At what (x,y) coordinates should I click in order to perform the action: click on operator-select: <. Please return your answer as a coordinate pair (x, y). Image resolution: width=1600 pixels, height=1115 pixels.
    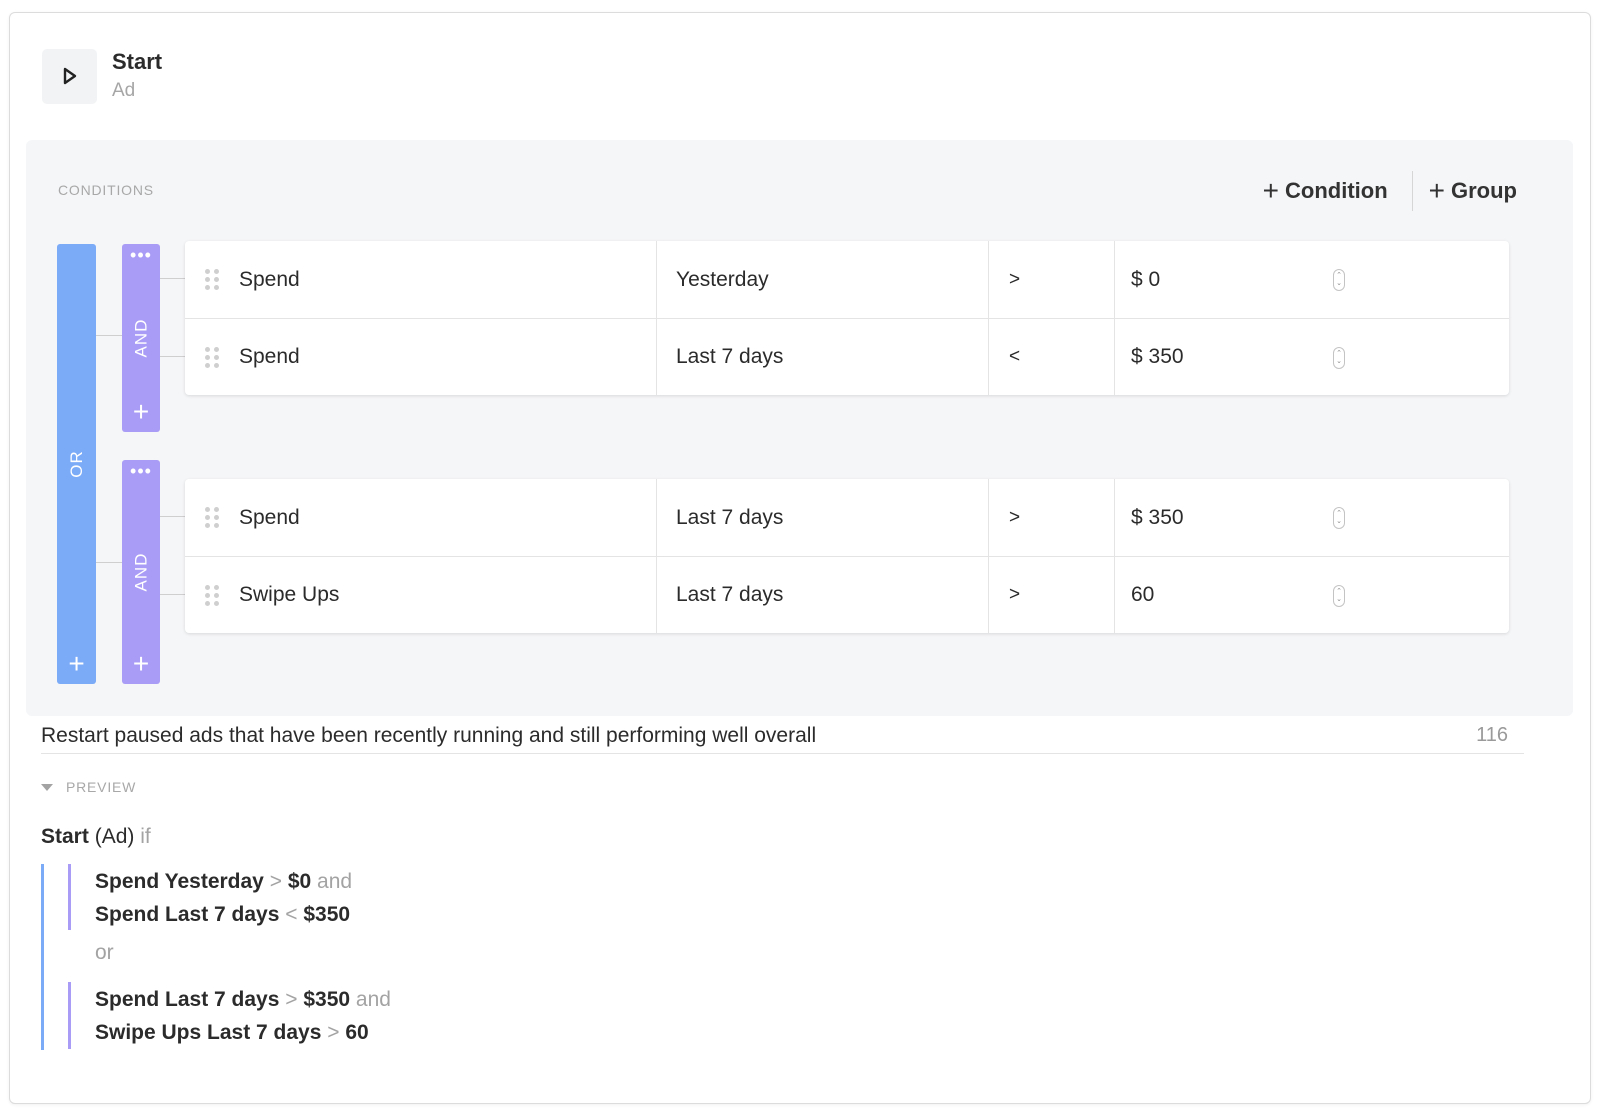
    Looking at the image, I should click on (1052, 357).